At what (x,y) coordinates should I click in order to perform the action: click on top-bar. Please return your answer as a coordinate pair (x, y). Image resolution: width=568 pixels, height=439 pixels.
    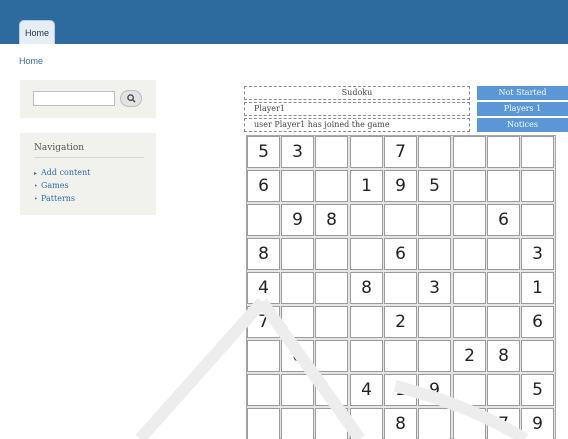
    Looking at the image, I should click on (284, 22).